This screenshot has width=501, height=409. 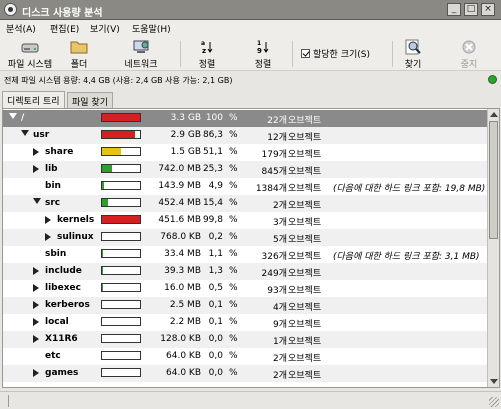 What do you see at coordinates (250, 28) in the screenshot?
I see `menu-bar: 분석(A) 편집(E) 보기(V) 도움말(H)` at bounding box center [250, 28].